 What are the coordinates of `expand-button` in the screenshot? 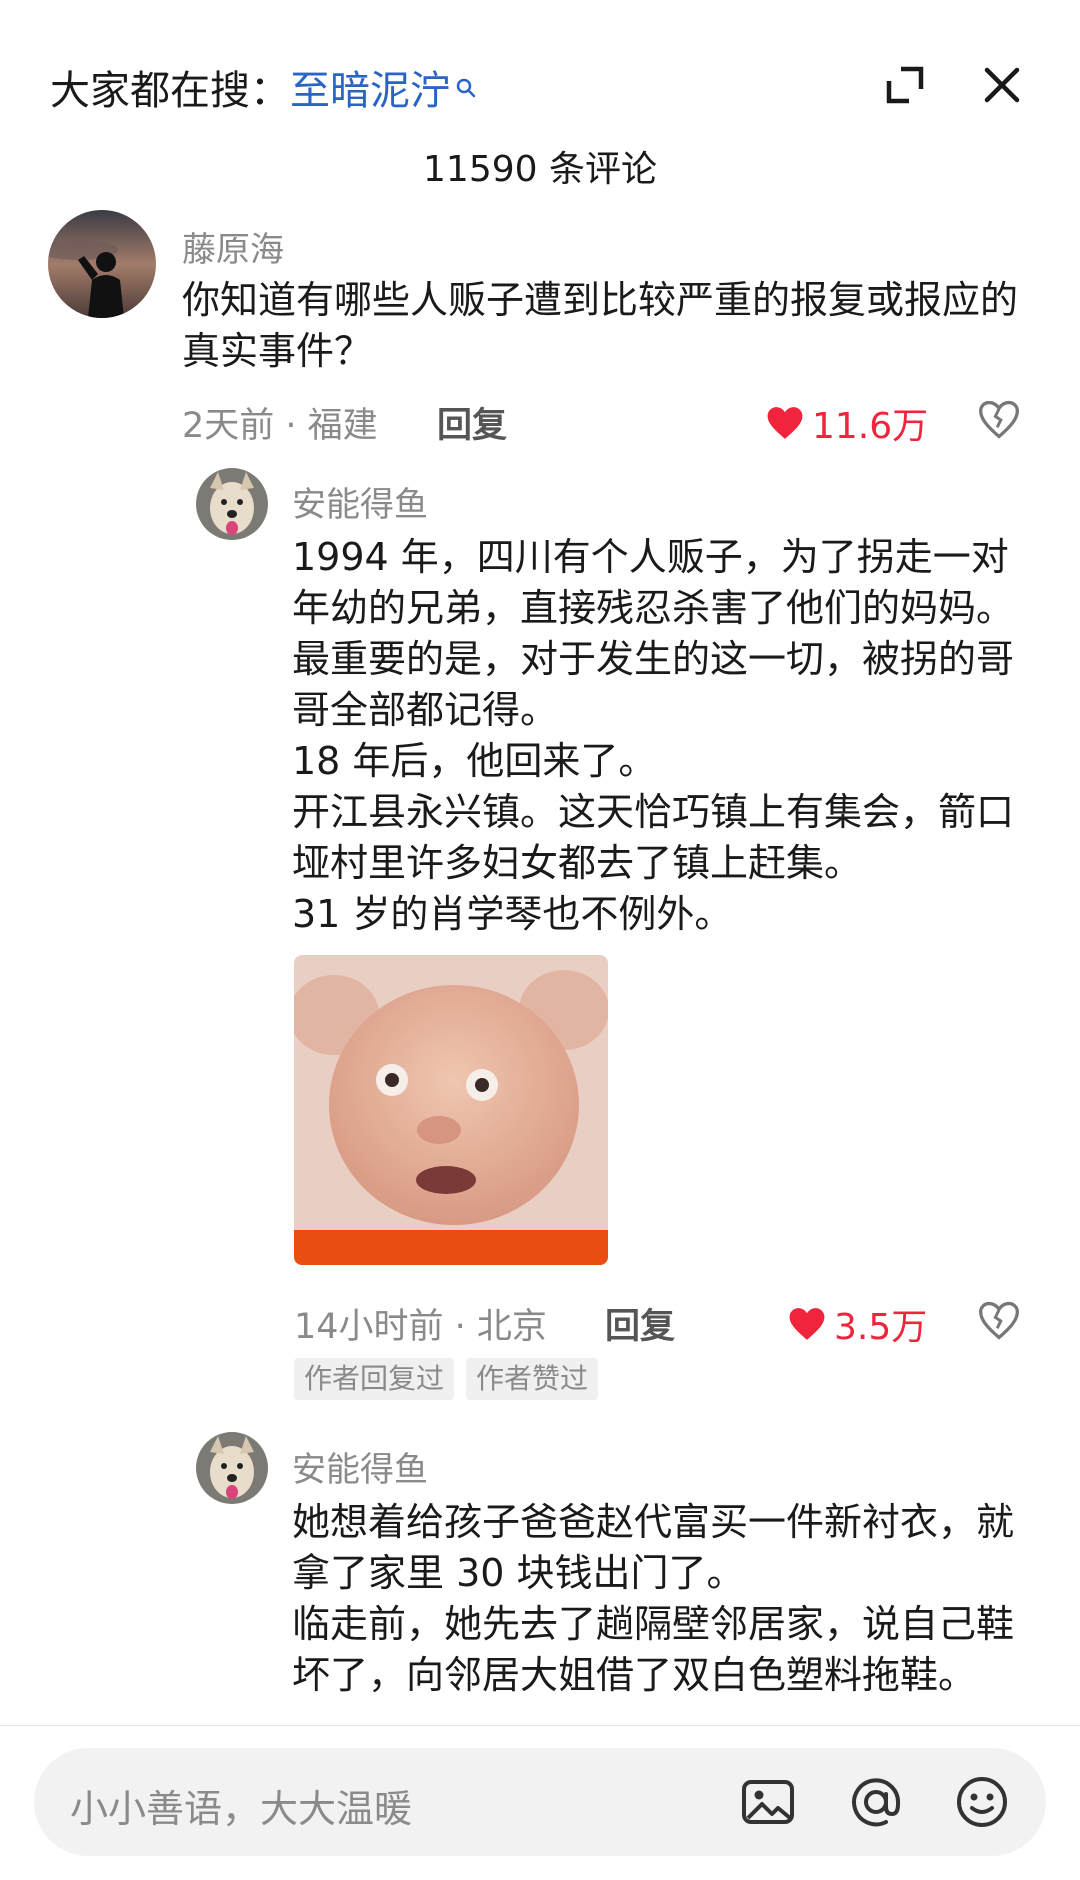 It's located at (905, 85).